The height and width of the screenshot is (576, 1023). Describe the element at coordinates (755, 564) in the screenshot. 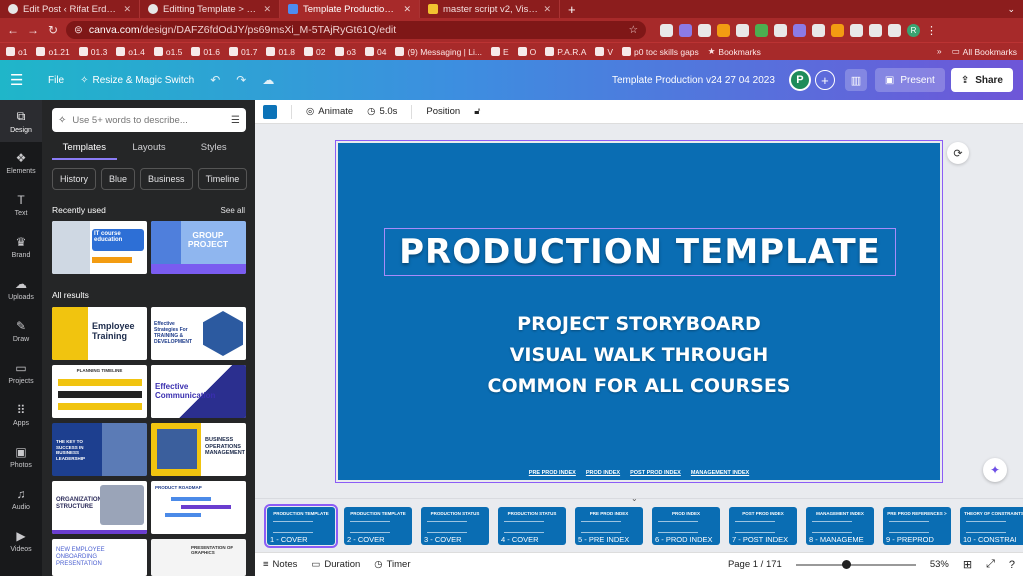

I see `page-indicator: Page 1 / 171` at that location.